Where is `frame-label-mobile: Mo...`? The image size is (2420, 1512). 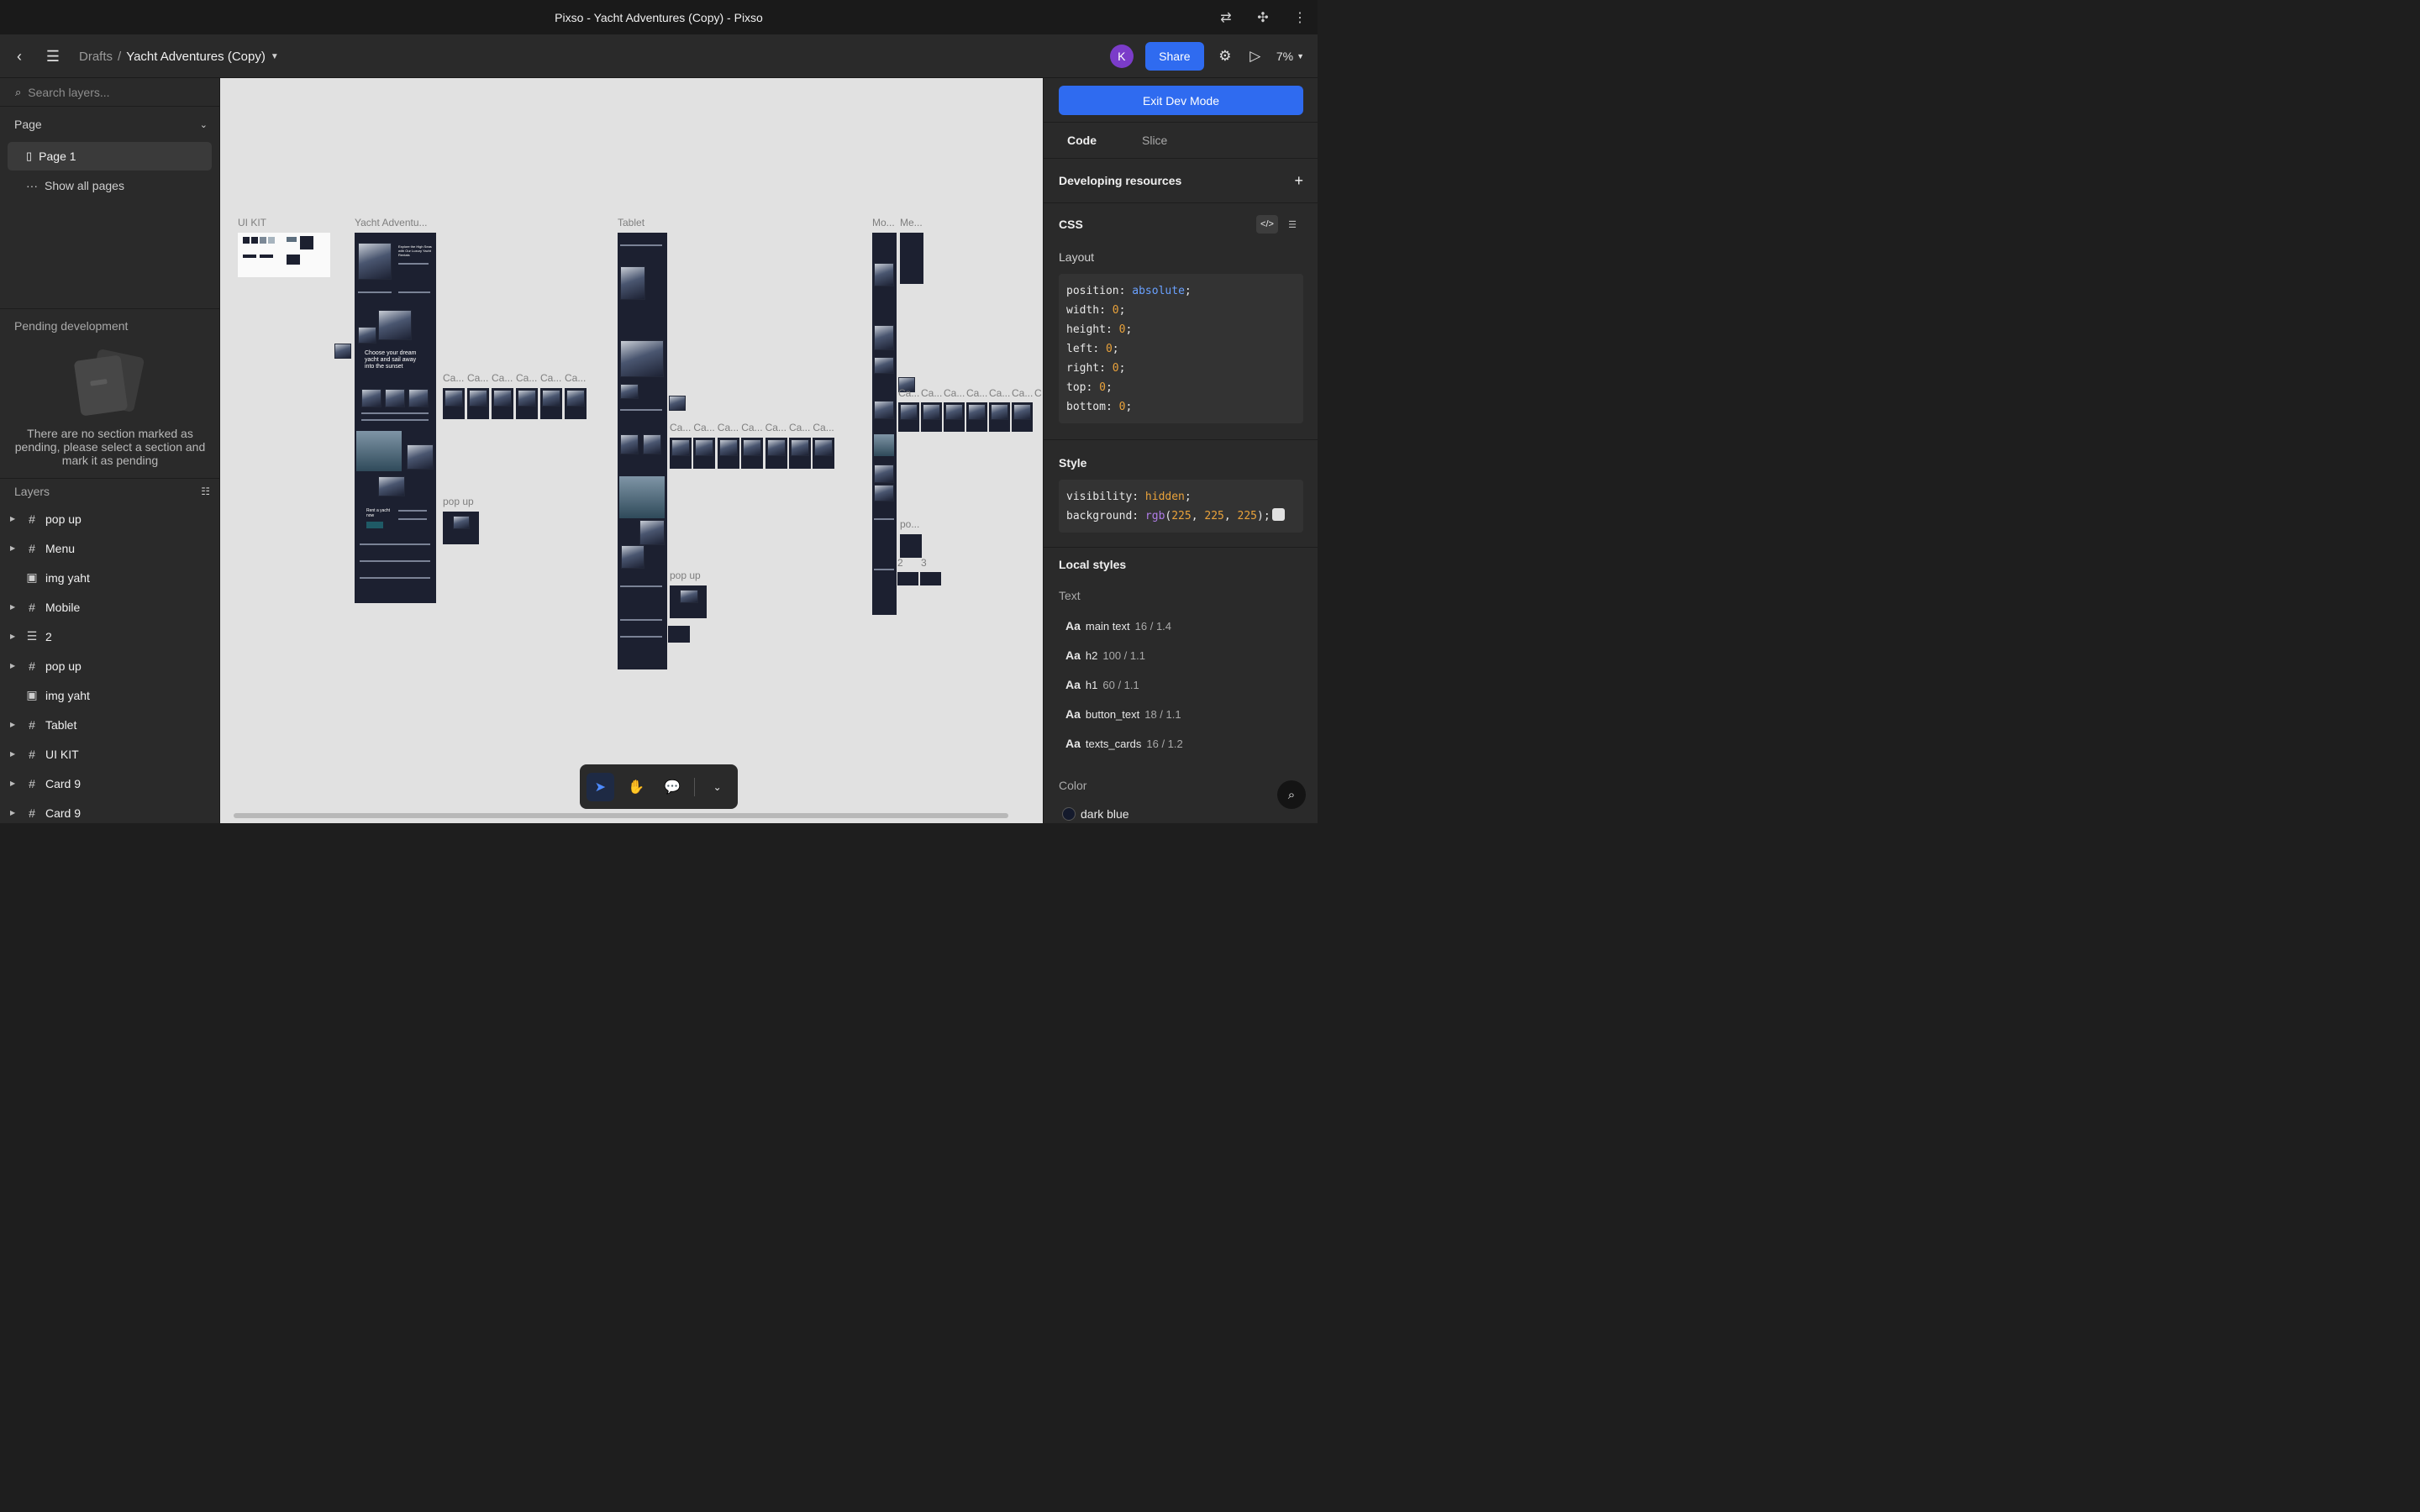
frame-label-mobile: Mo... is located at coordinates (883, 222).